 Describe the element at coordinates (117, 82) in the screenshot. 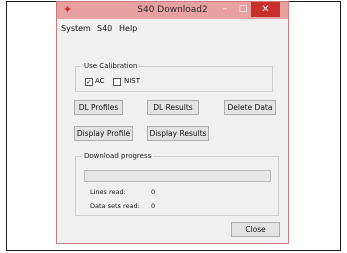

I see `nist-checkbox` at that location.